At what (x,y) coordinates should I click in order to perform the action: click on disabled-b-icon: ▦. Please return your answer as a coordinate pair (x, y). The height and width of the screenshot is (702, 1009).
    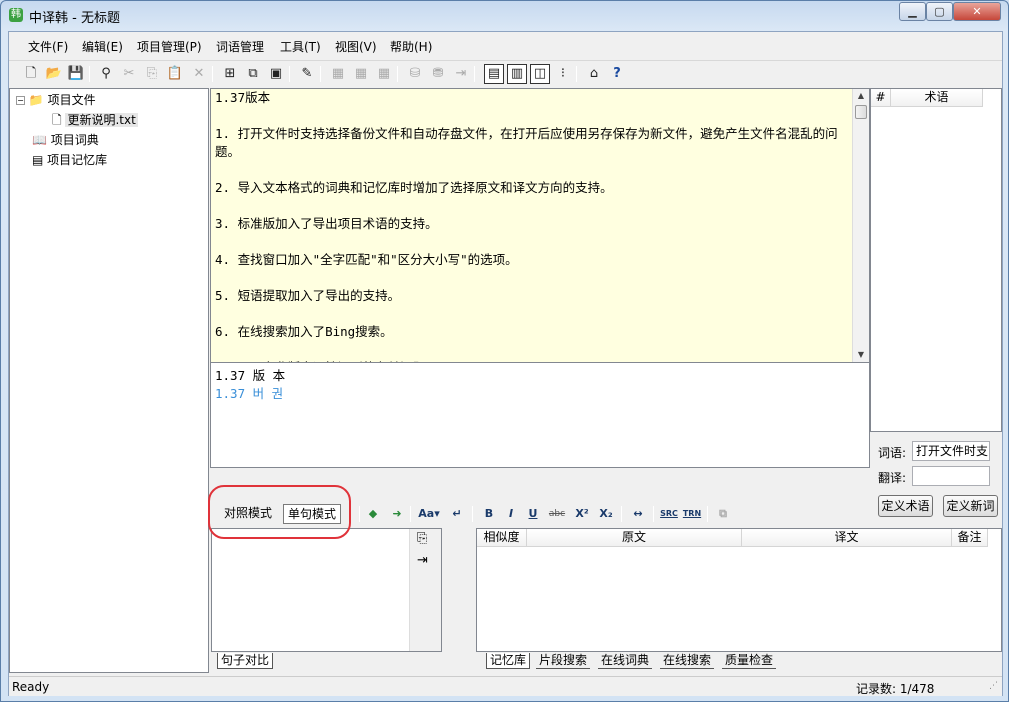
    Looking at the image, I should click on (361, 74).